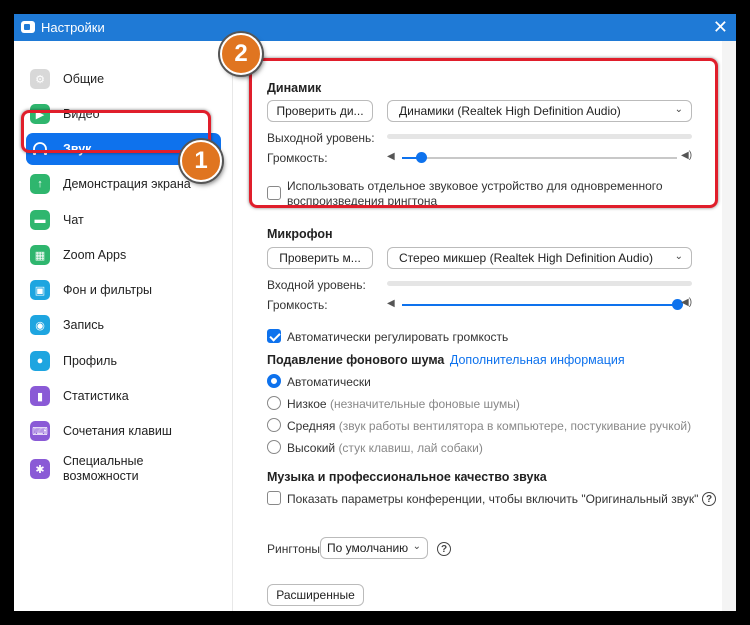 Image resolution: width=750 pixels, height=625 pixels. What do you see at coordinates (73, 27) in the screenshot?
I see `window-title: Настройки` at bounding box center [73, 27].